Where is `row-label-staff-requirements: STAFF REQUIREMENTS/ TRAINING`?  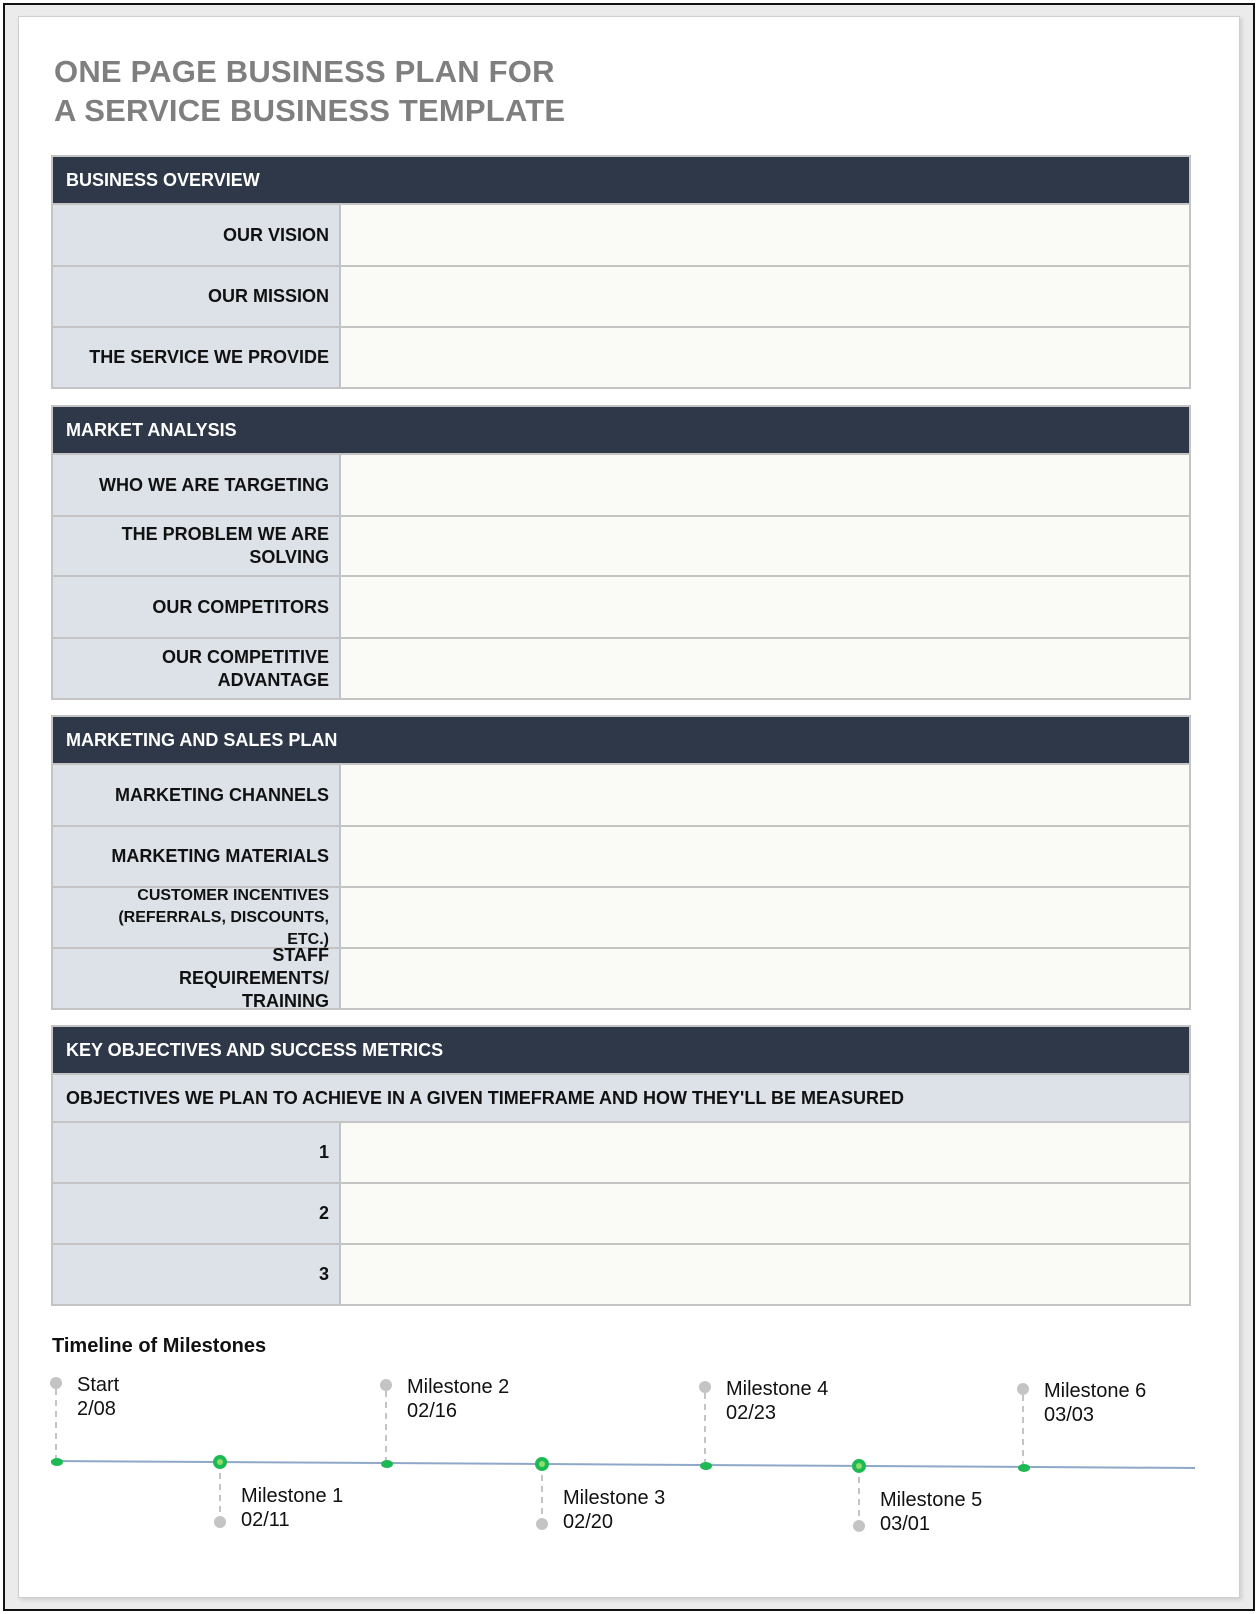
row-label-staff-requirements: STAFF REQUIREMENTS/ TRAINING is located at coordinates (197, 978).